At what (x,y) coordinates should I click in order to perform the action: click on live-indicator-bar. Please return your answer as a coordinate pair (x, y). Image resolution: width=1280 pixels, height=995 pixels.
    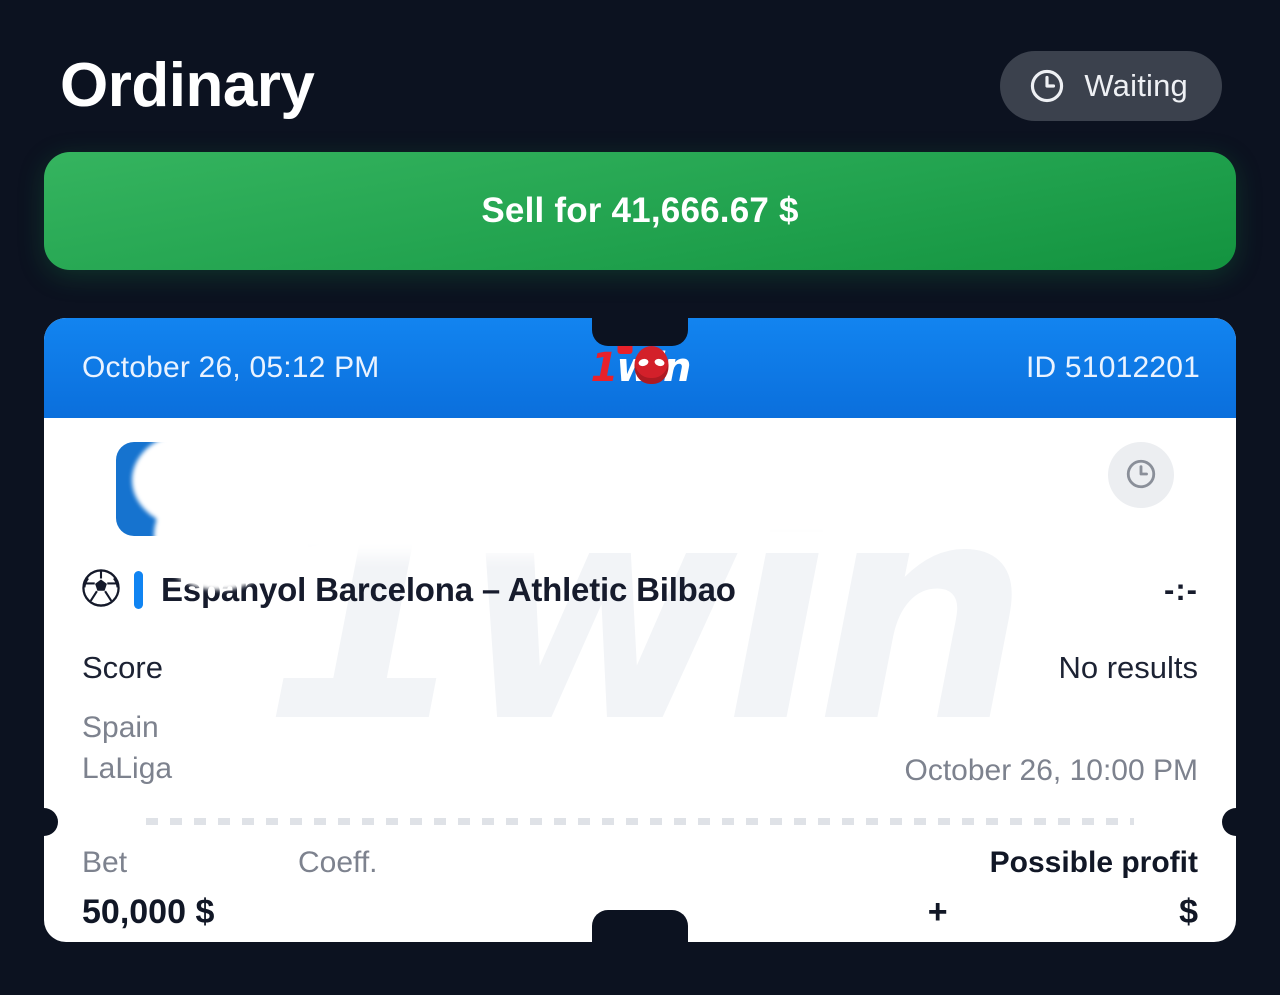
    Looking at the image, I should click on (138, 590).